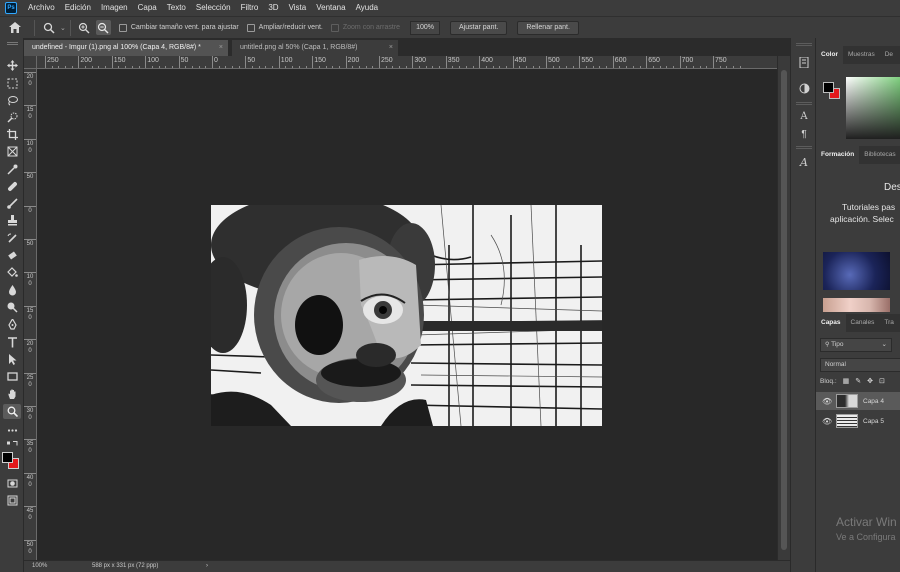 This screenshot has width=900, height=572. What do you see at coordinates (860, 365) in the screenshot?
I see `blend-mode-dropdown: Normal` at bounding box center [860, 365].